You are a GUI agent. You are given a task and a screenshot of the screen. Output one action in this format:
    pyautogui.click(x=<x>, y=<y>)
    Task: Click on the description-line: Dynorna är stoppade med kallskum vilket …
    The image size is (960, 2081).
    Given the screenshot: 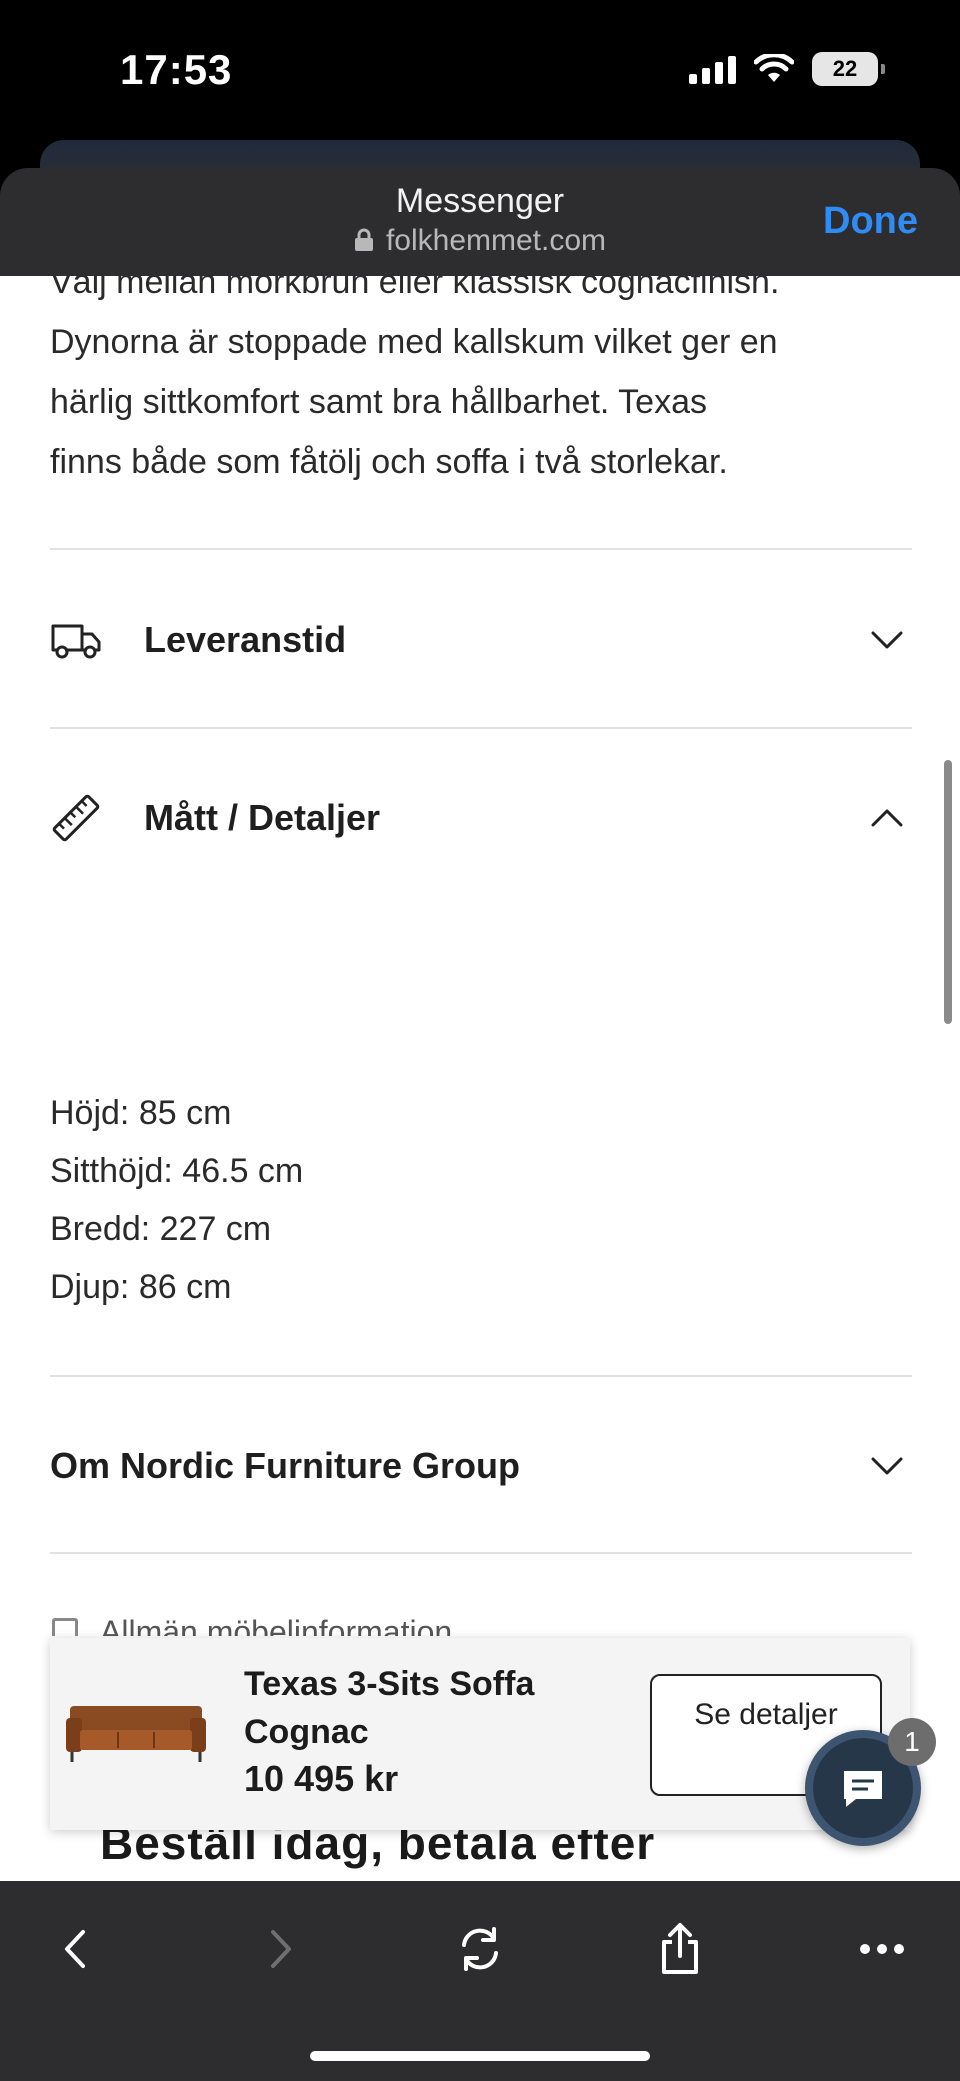 What is the action you would take?
    pyautogui.click(x=414, y=342)
    